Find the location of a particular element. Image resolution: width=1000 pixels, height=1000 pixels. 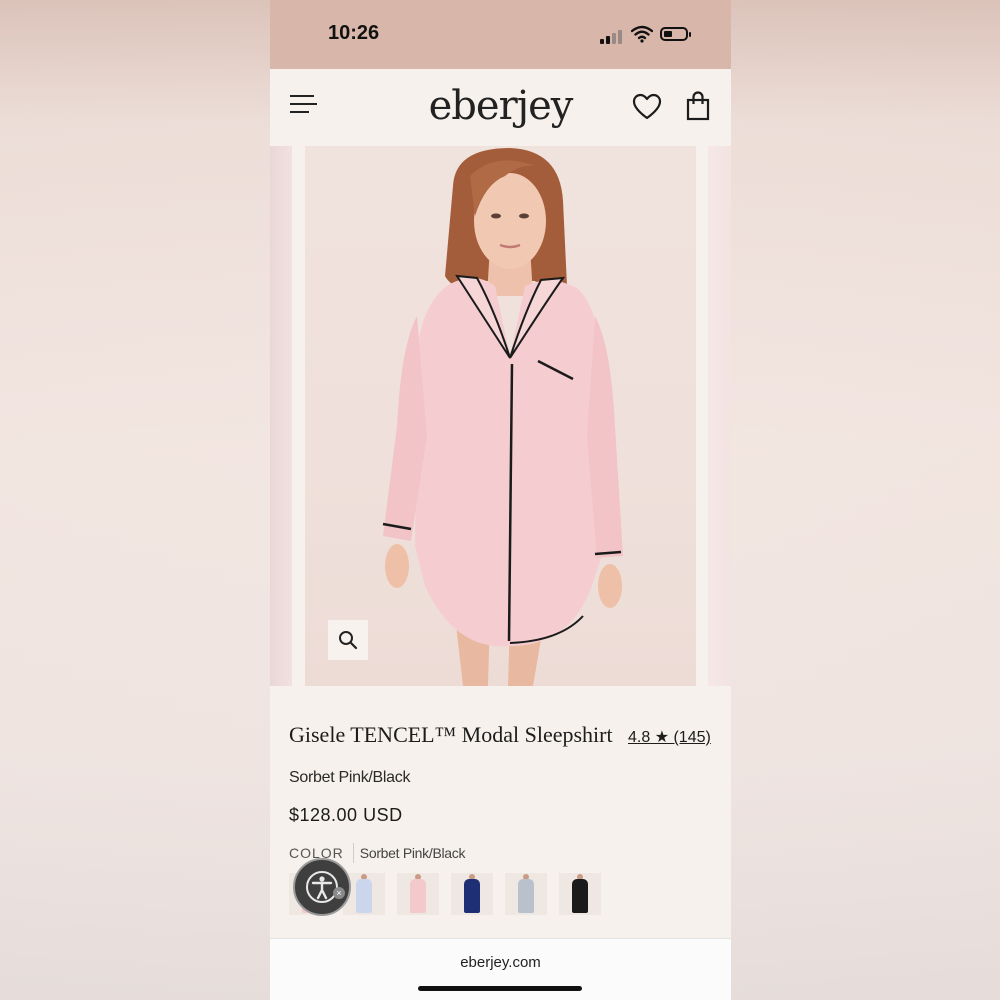

product-title: Gisele TENCEL™ Modal Sleepshirt is located at coordinates (451, 734).